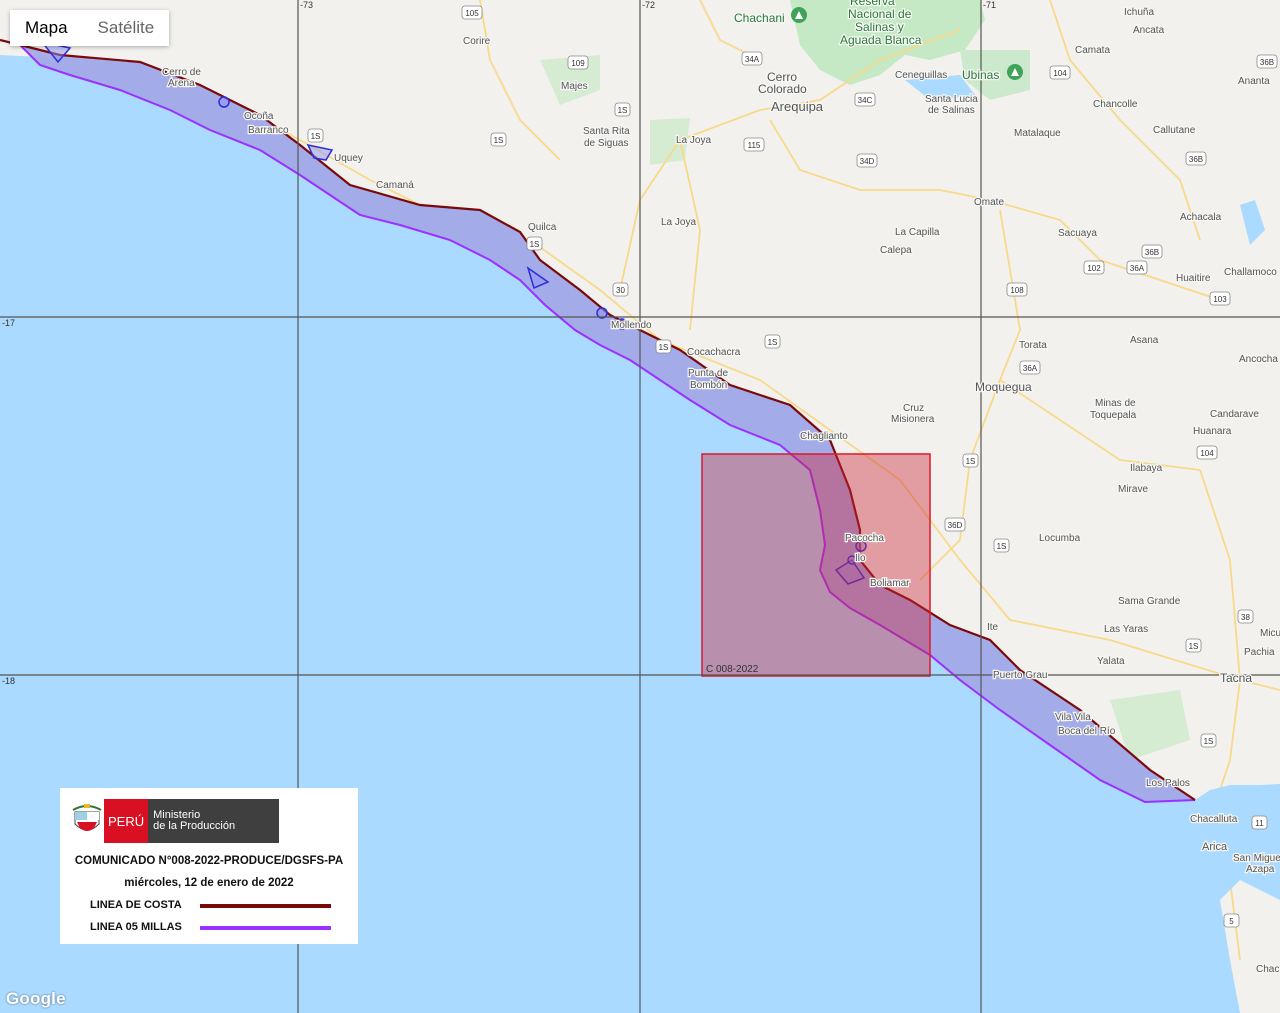  What do you see at coordinates (754, 145) in the screenshot?
I see `road-shield-label: 115` at bounding box center [754, 145].